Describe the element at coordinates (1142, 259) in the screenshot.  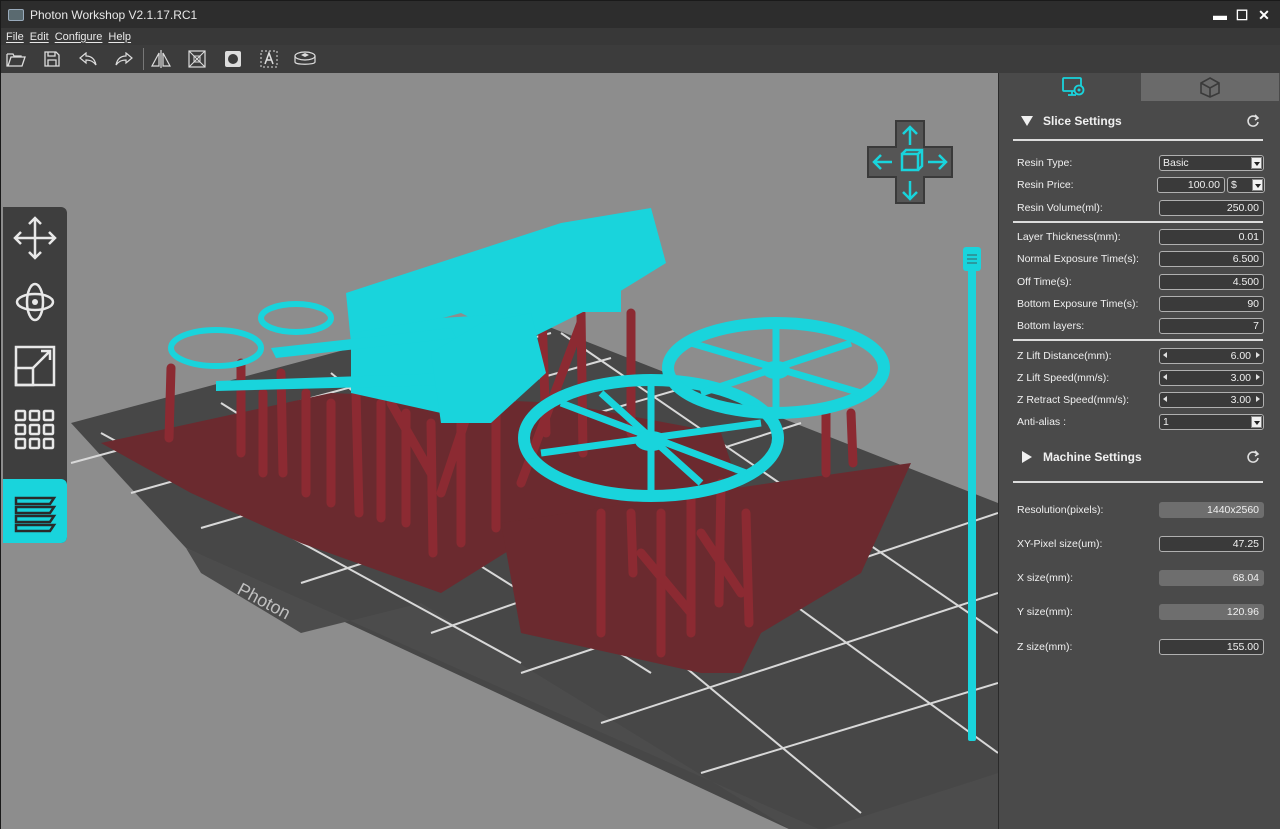
I see `normal-exposure-row: Normal Exposure Time(s): 6.500` at that location.